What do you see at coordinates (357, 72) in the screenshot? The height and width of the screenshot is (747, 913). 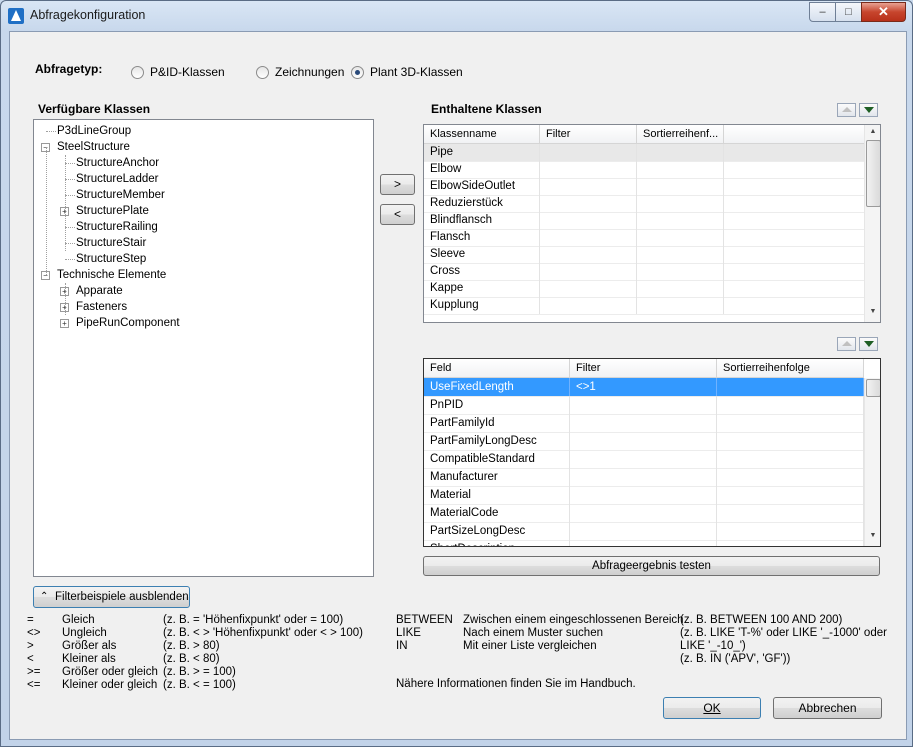 I see `radio-plant3d-classes` at bounding box center [357, 72].